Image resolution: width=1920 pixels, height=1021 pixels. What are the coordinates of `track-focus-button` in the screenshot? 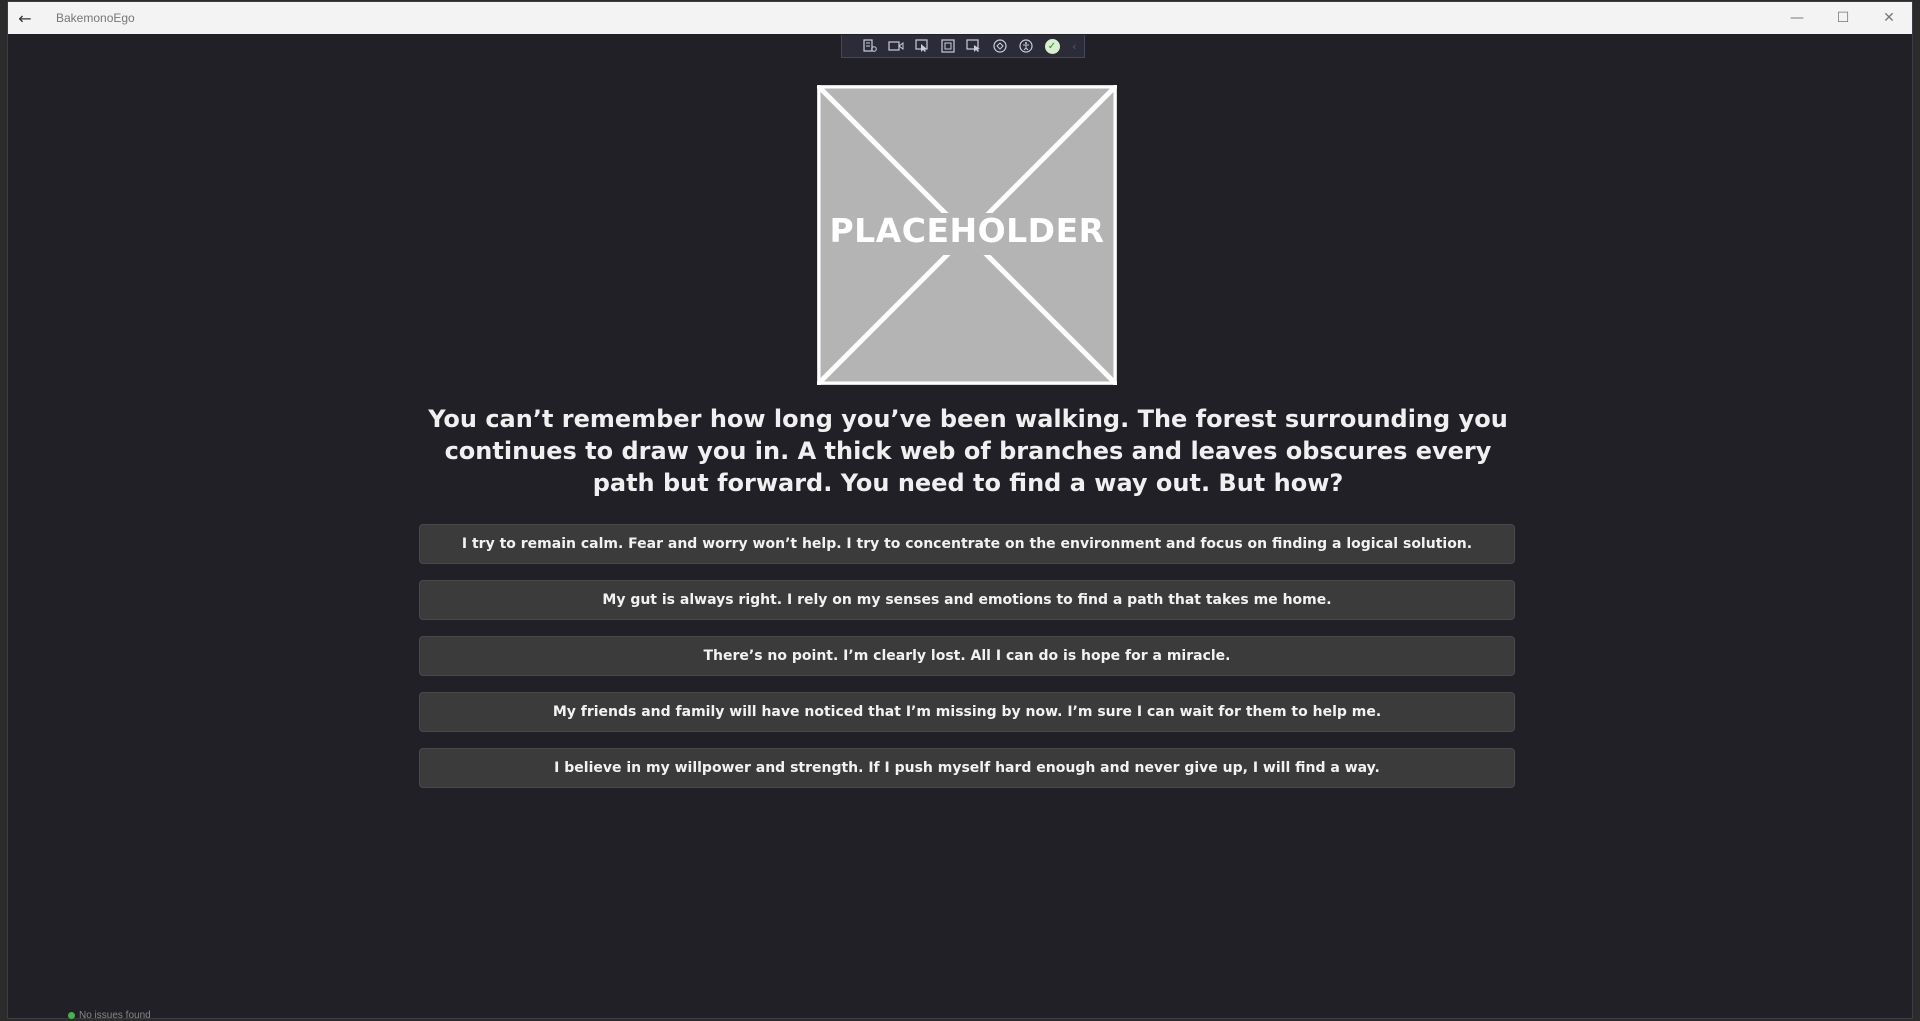 It's located at (974, 46).